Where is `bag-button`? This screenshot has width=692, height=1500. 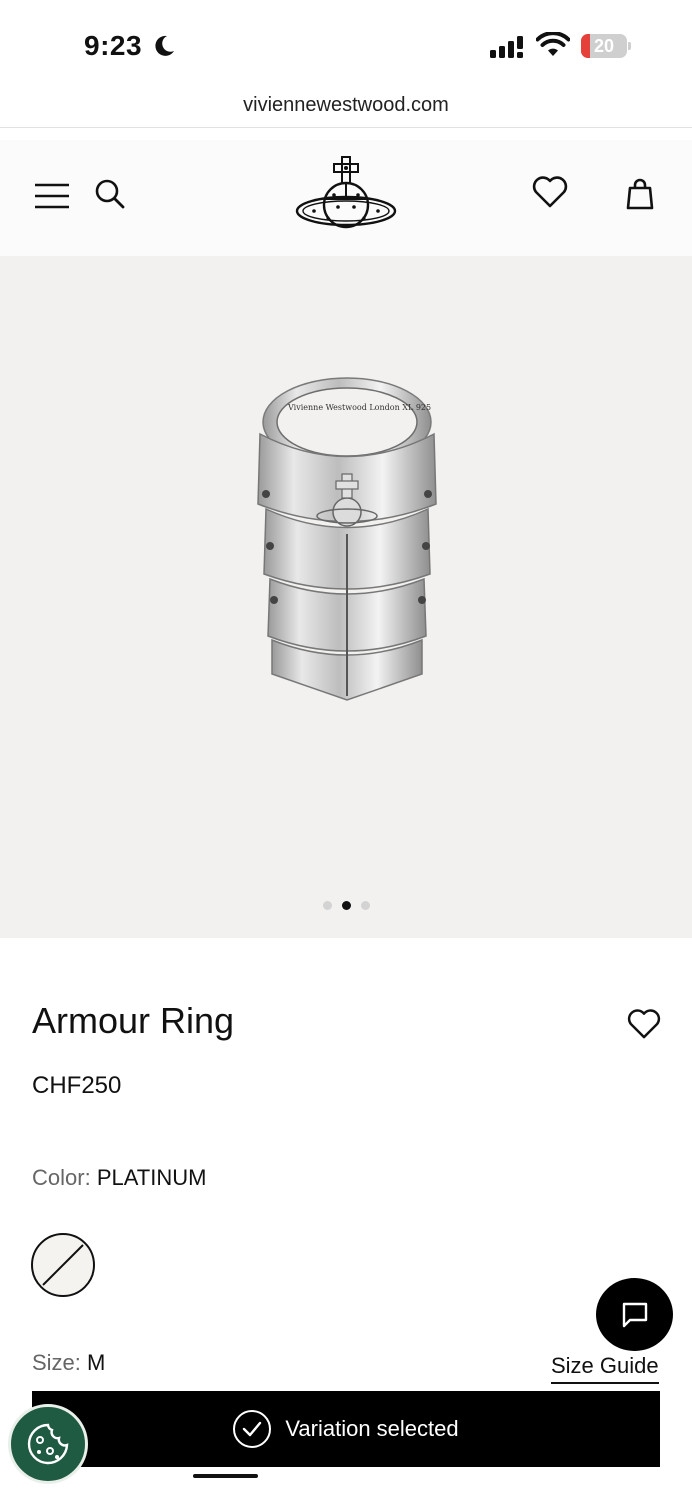
bag-button is located at coordinates (640, 194).